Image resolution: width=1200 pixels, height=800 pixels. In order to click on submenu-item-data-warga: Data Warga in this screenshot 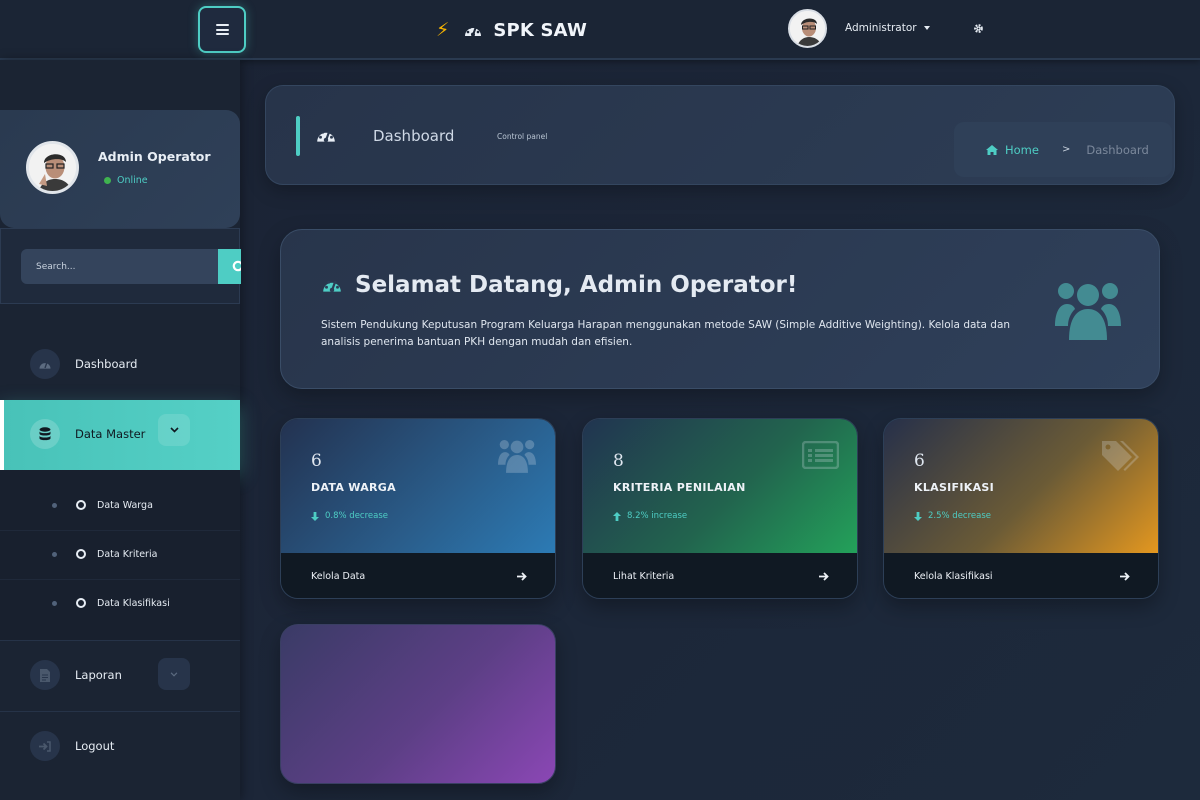, I will do `click(120, 506)`.